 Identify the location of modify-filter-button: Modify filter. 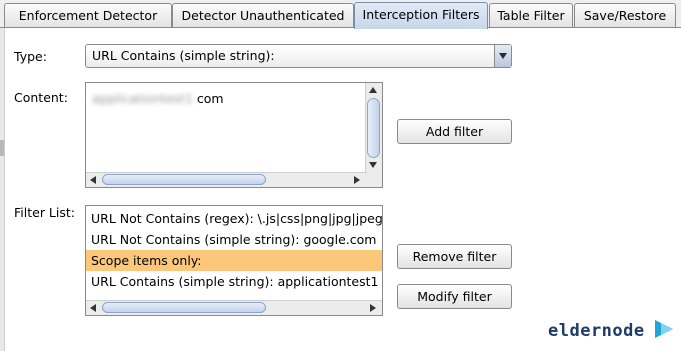
(454, 296).